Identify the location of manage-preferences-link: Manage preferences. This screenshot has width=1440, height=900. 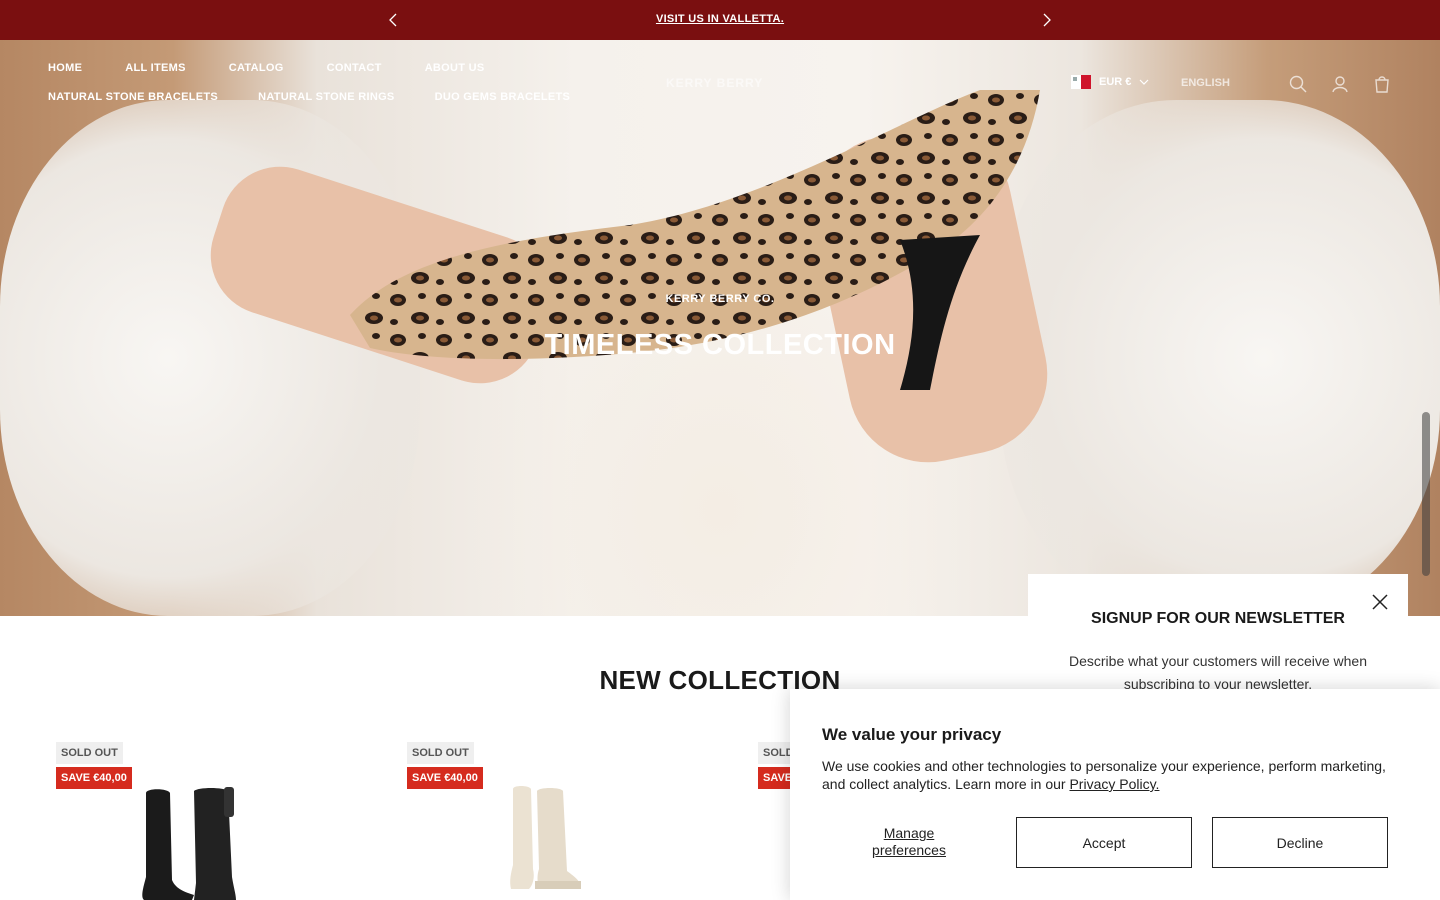
(909, 842).